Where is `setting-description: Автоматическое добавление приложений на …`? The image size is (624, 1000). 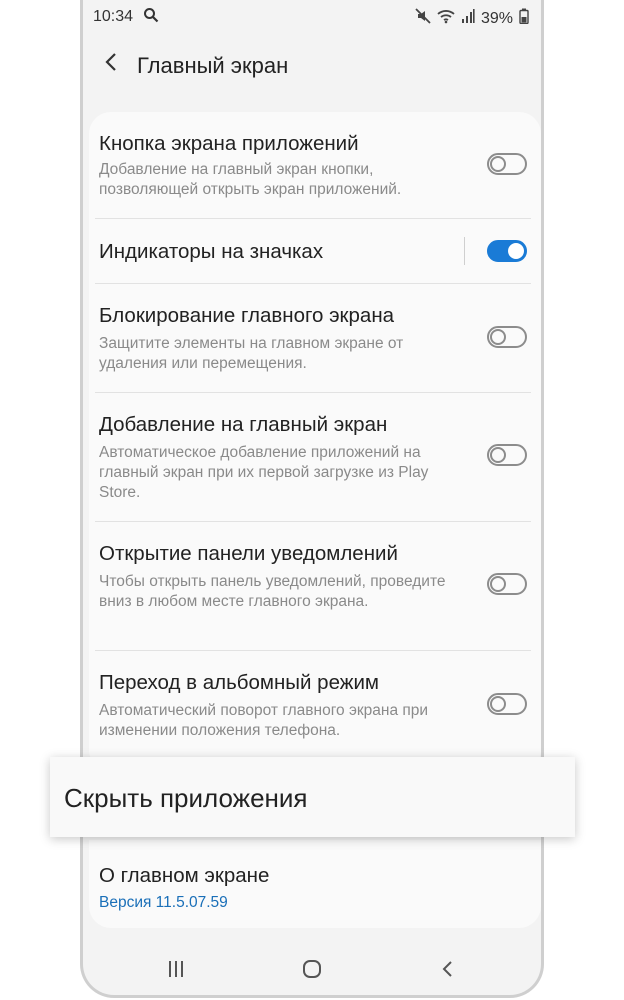
setting-description: Автоматическое добавление приложений на … is located at coordinates (264, 472).